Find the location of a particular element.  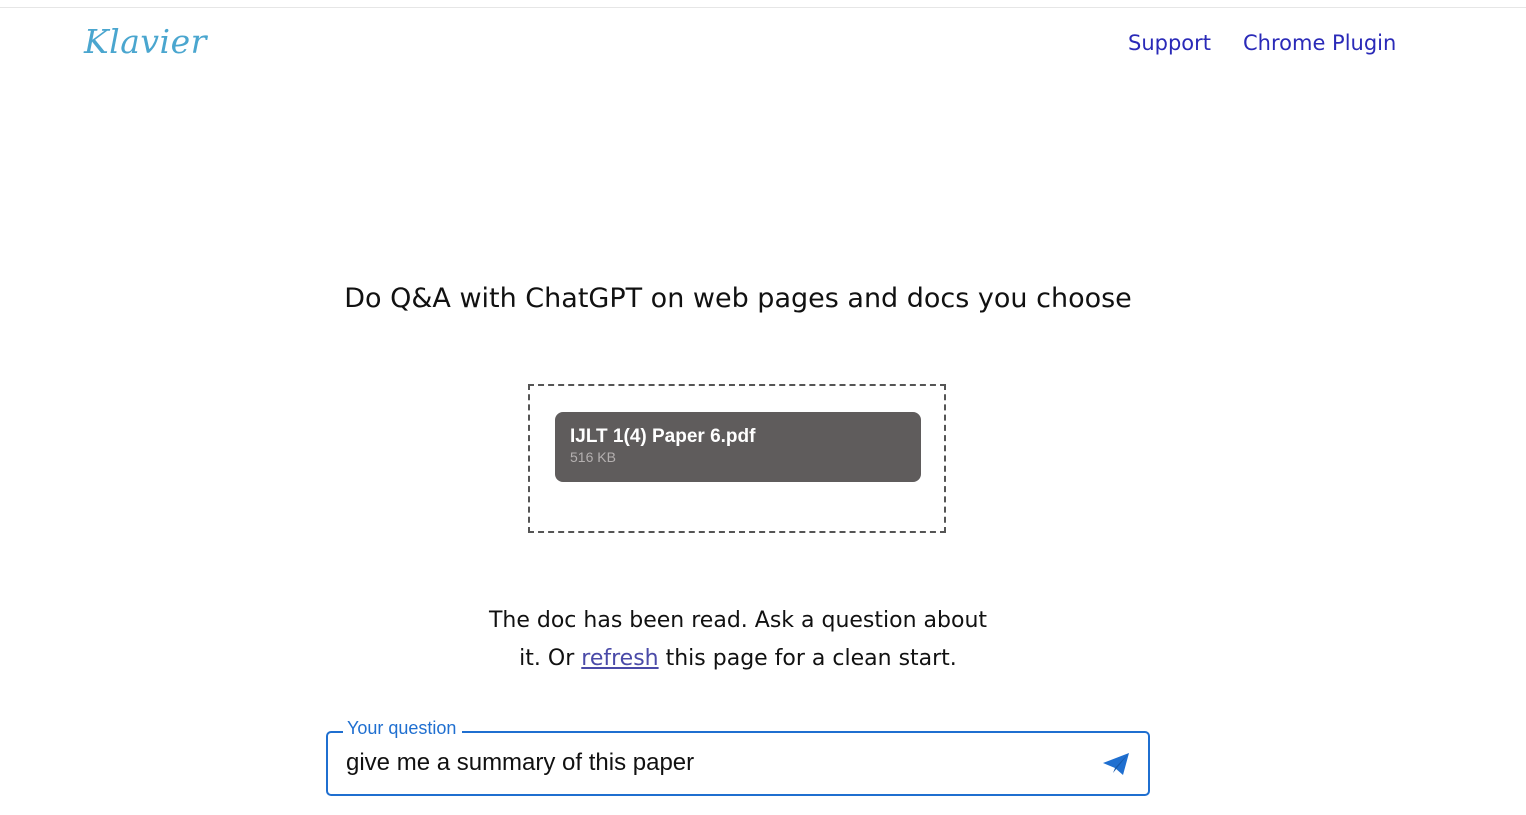

status-text-after: this page for a clean start. is located at coordinates (811, 658).